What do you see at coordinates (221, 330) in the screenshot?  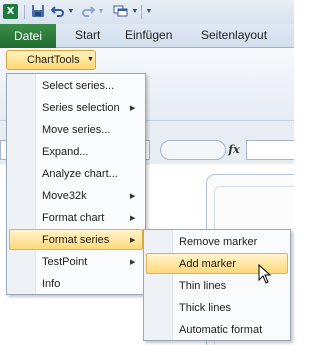 I see `menu-item-label: Automatic format` at bounding box center [221, 330].